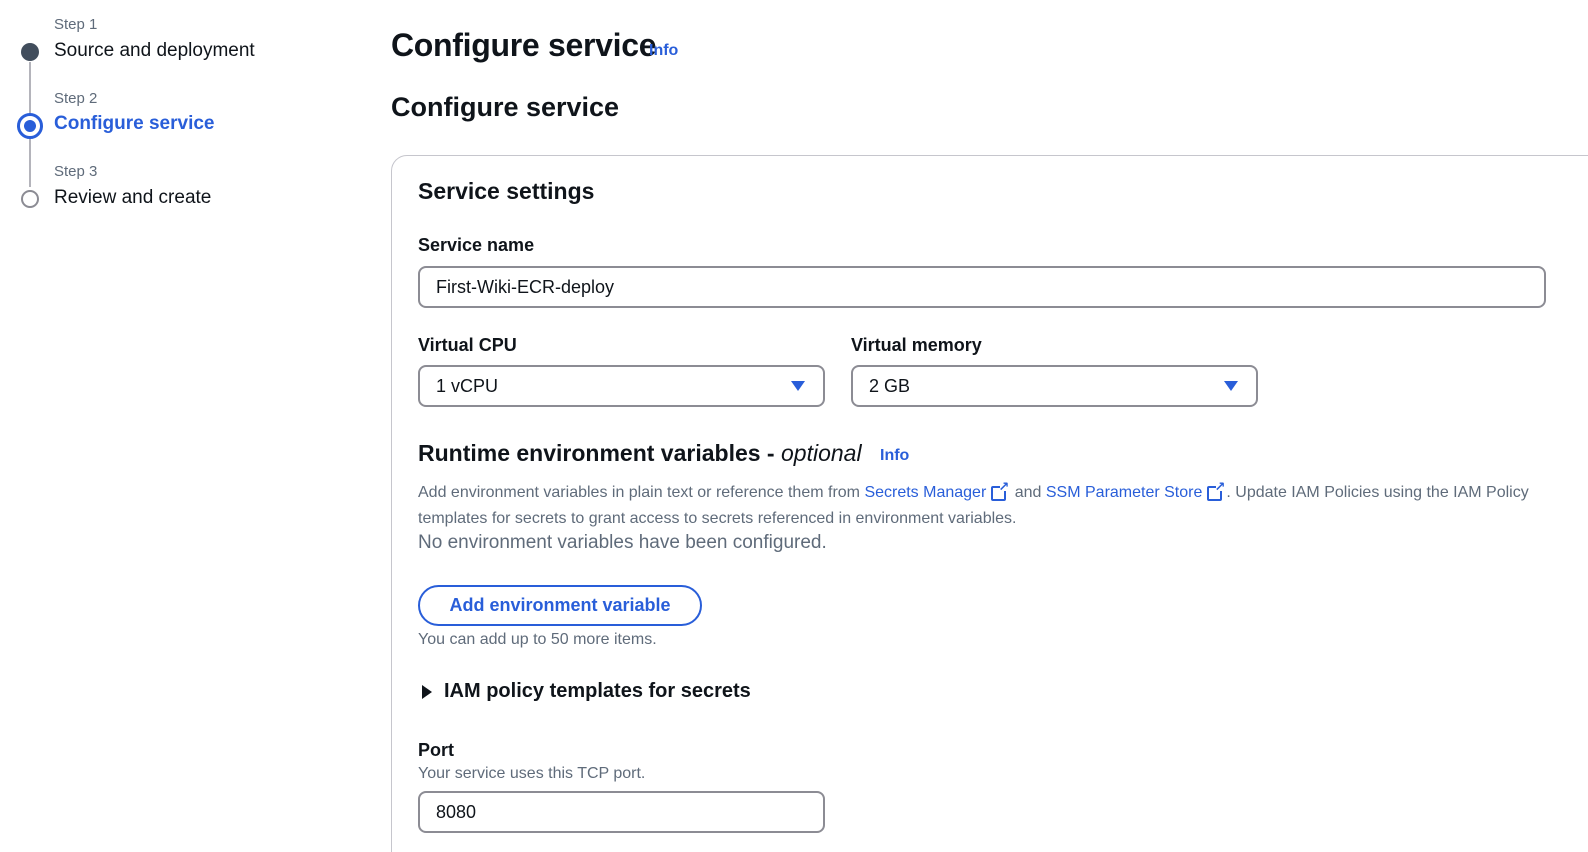  Describe the element at coordinates (154, 51) in the screenshot. I see `step-1-link: Source and deployment` at that location.